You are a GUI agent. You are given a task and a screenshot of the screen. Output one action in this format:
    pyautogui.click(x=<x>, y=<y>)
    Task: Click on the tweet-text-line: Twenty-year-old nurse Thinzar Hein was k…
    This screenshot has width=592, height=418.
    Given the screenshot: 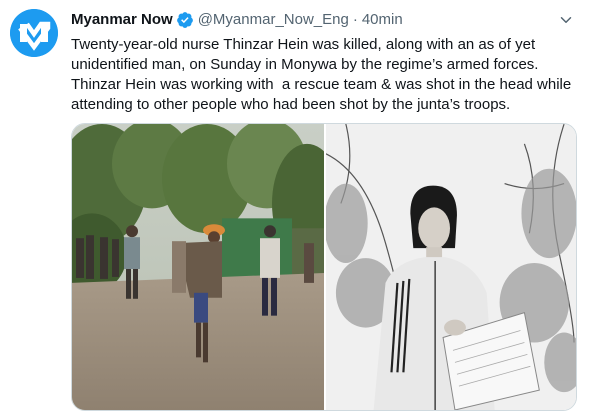 What is the action you would take?
    pyautogui.click(x=303, y=44)
    